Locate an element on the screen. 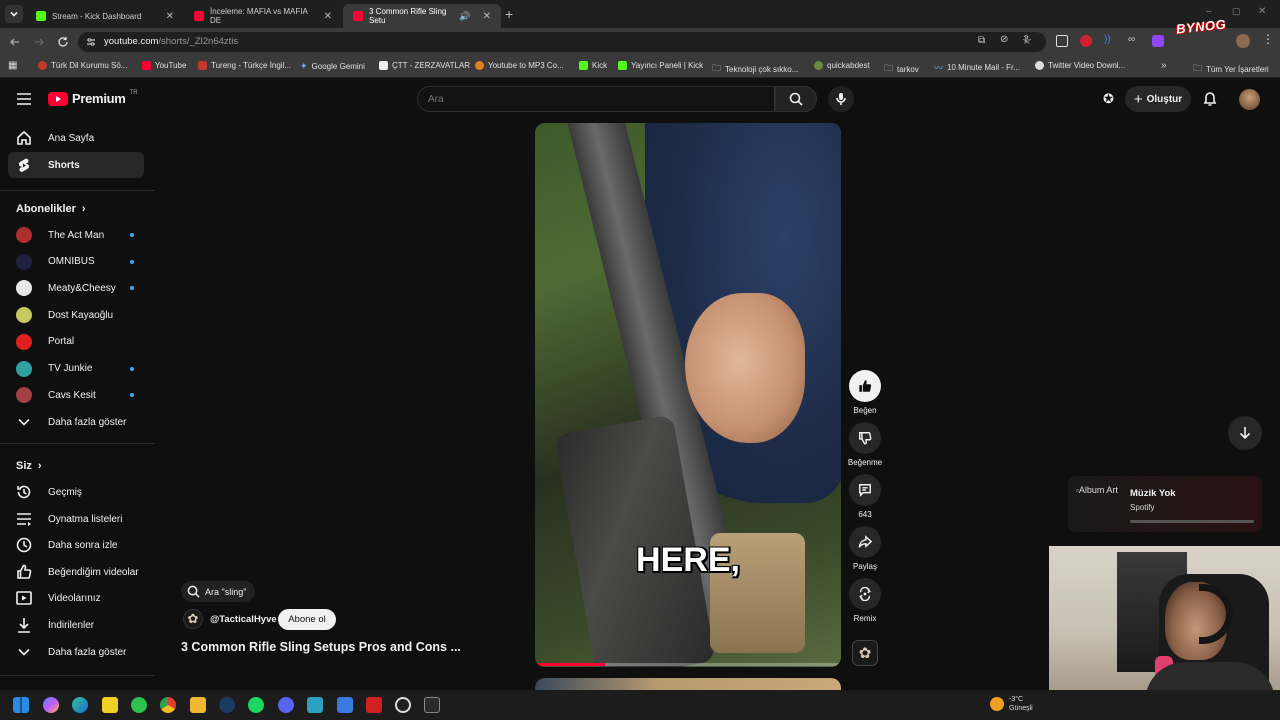 The height and width of the screenshot is (720, 1280). dislike-button: Beğenme is located at coordinates (865, 444).